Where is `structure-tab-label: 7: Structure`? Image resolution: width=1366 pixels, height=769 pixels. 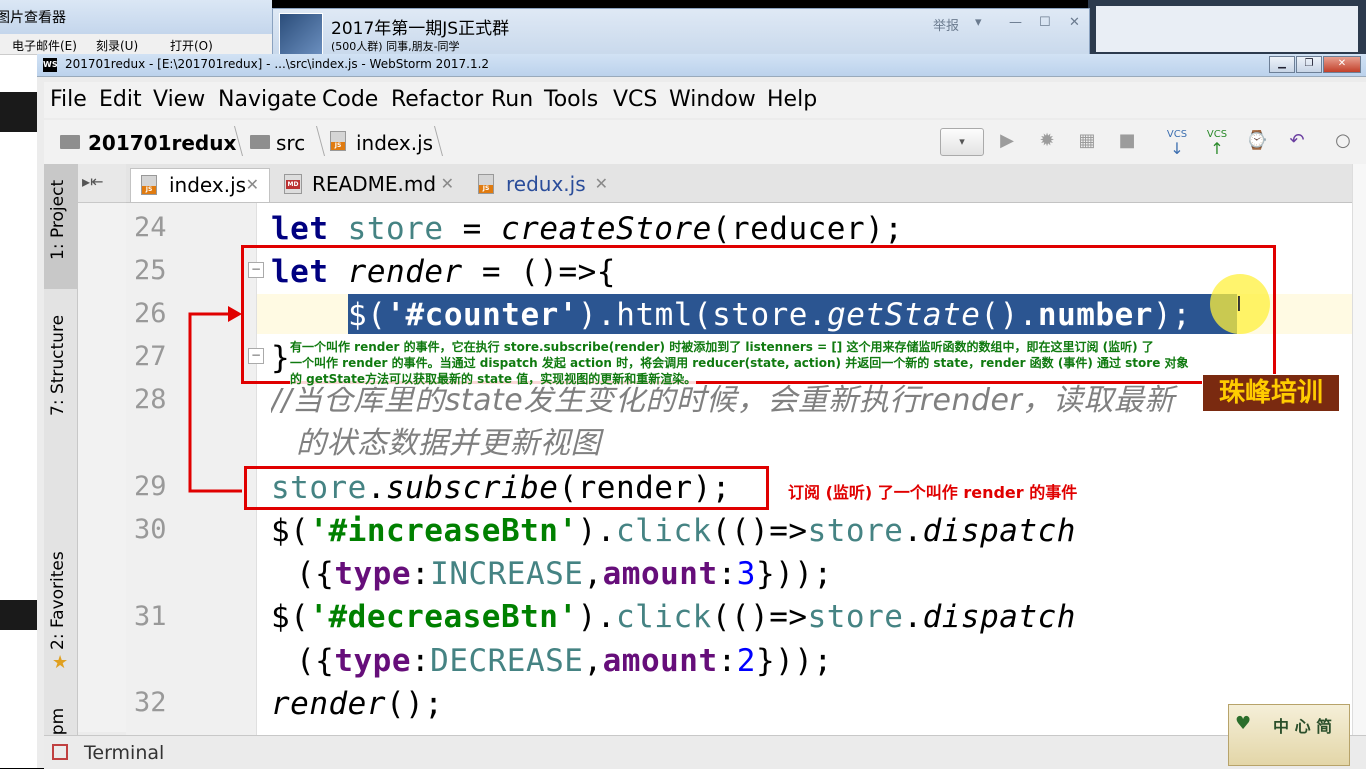 structure-tab-label: 7: Structure is located at coordinates (58, 365).